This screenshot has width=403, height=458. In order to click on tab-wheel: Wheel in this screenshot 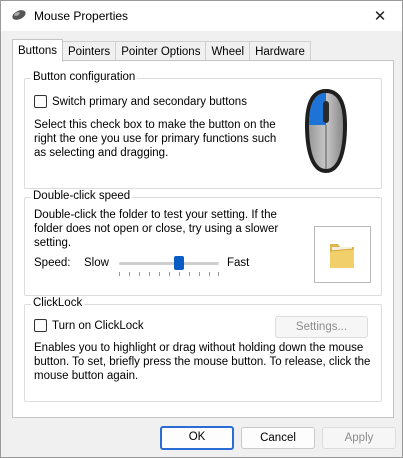, I will do `click(228, 51)`.